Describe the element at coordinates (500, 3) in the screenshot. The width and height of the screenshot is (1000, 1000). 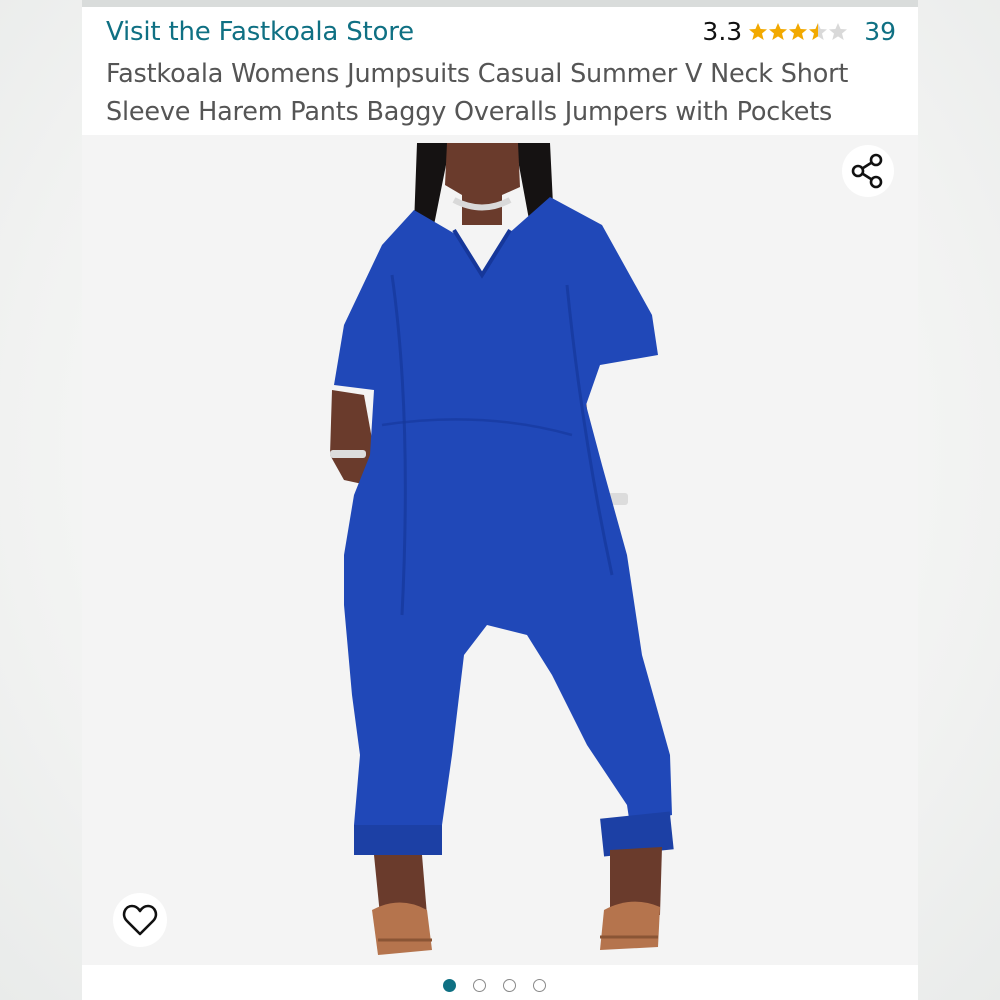
I see `top-strip` at that location.